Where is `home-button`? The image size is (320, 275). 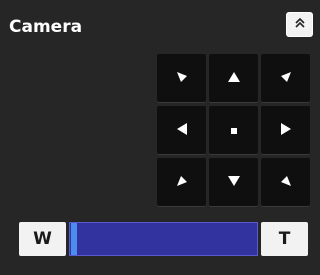
home-button is located at coordinates (233, 130).